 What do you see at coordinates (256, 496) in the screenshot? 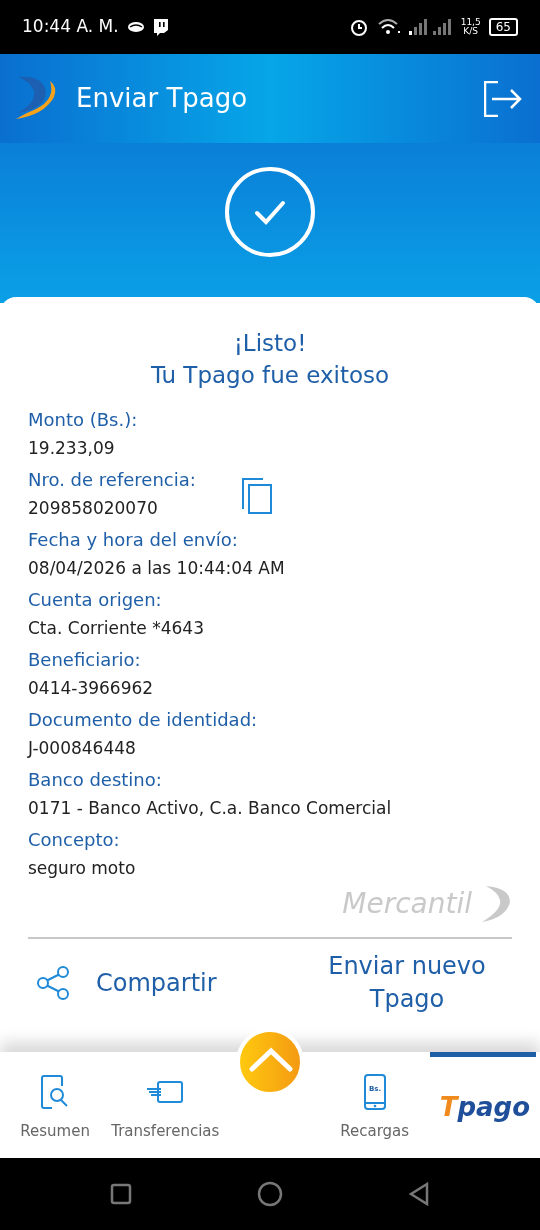
I see `copy-icon` at bounding box center [256, 496].